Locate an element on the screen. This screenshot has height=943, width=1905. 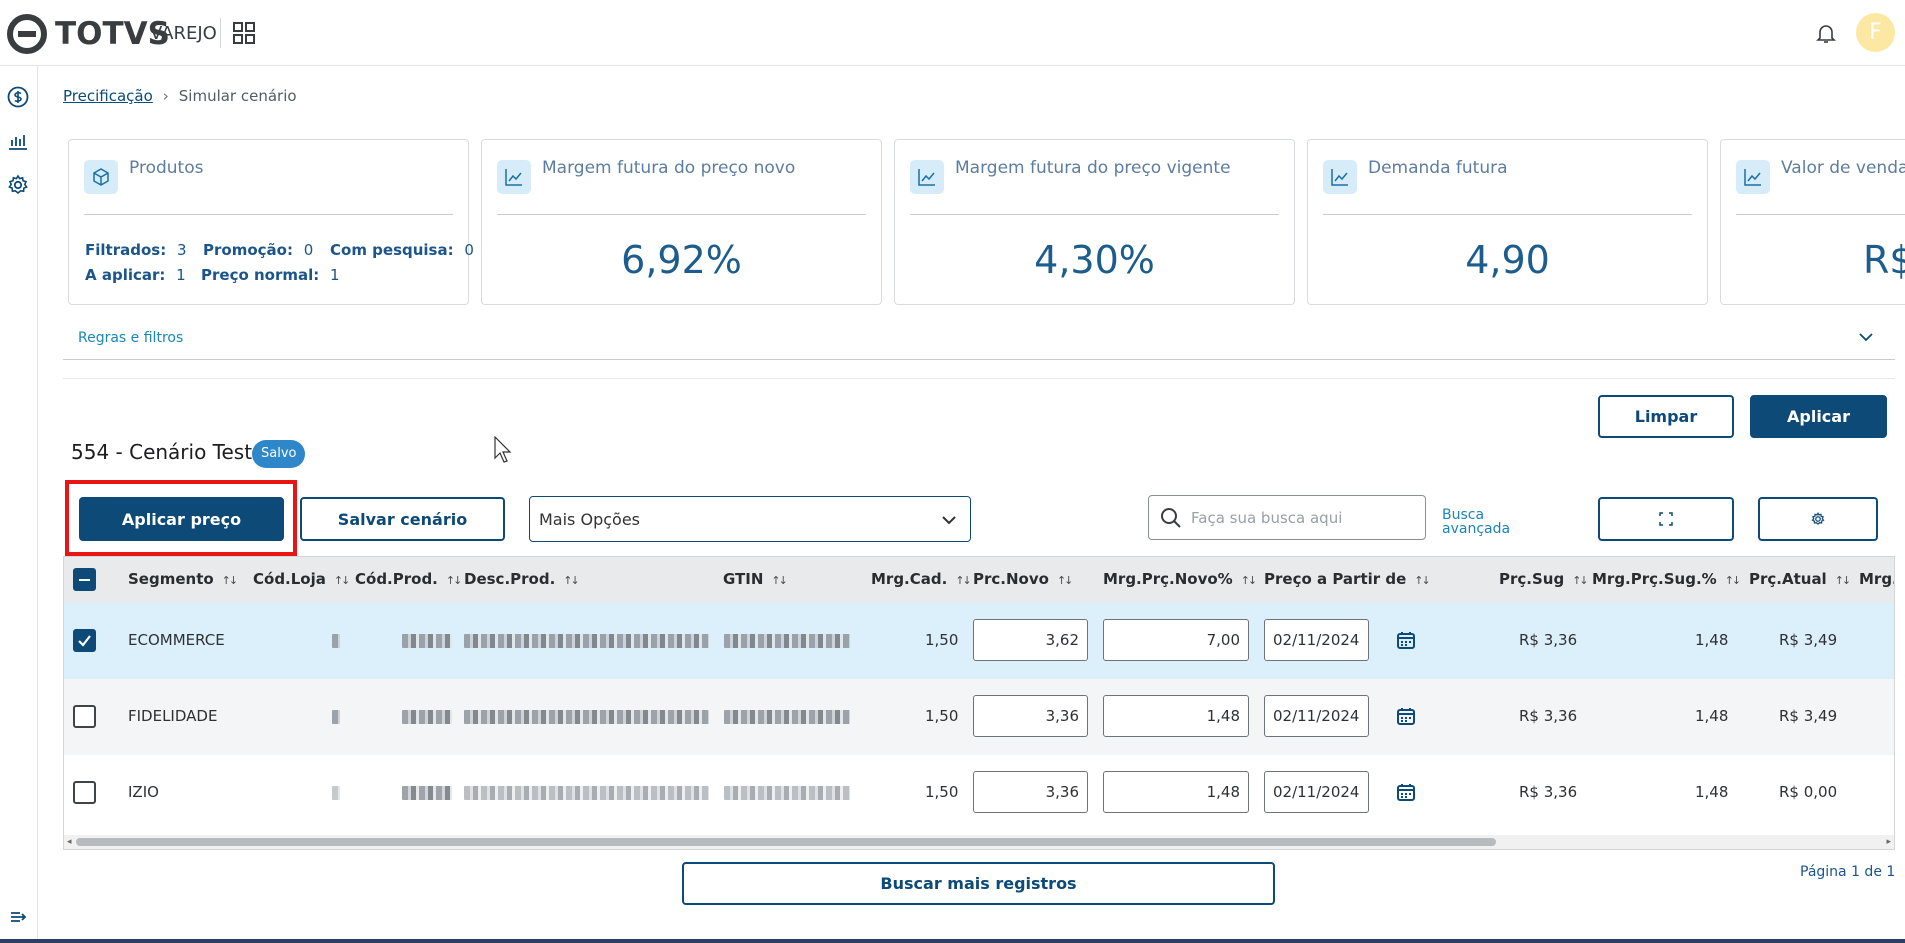
breadcrumb: Precificação › Simular cenário is located at coordinates (180, 96).